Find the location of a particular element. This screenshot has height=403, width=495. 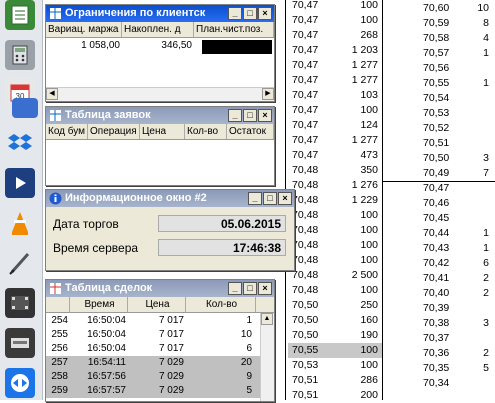

quote-row: 70,39 is located at coordinates (440, 308).